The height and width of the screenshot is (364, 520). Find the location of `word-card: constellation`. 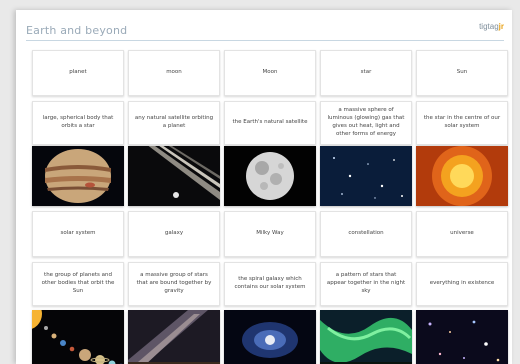

word-card: constellation is located at coordinates (366, 234).